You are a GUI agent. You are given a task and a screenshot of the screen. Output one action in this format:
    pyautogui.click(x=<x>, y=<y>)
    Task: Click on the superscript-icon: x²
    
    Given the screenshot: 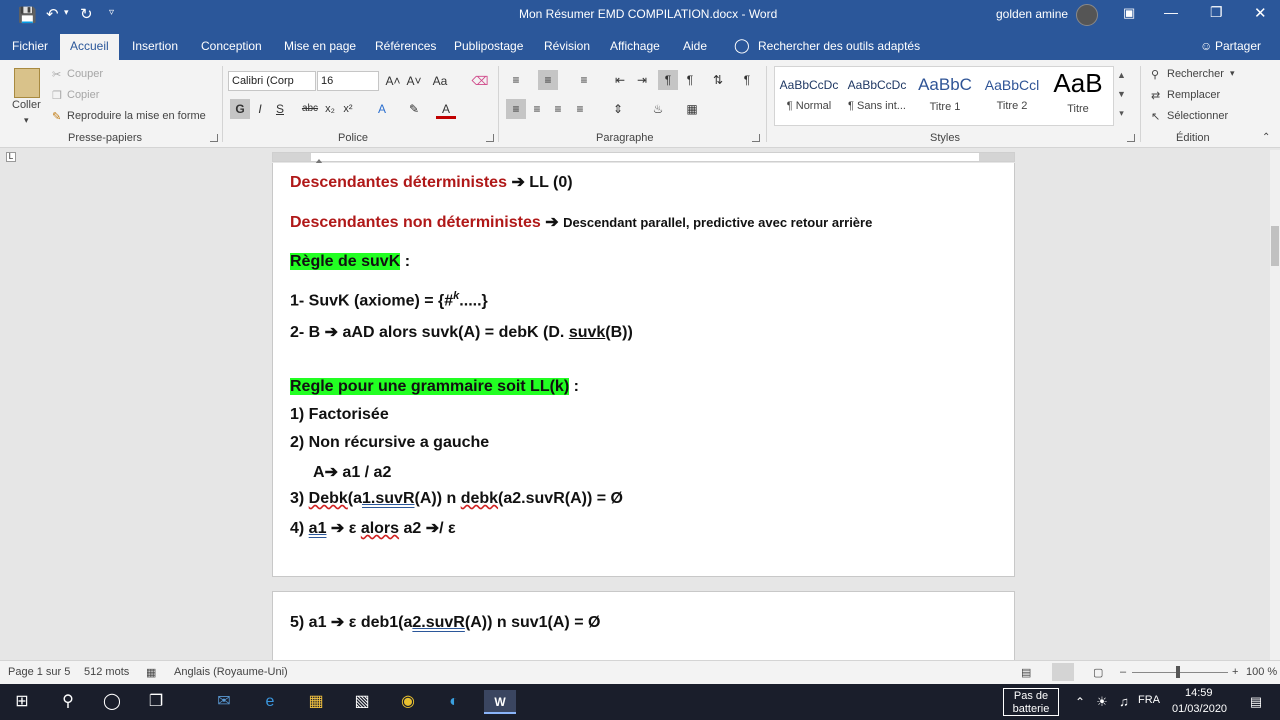 What is the action you would take?
    pyautogui.click(x=348, y=109)
    